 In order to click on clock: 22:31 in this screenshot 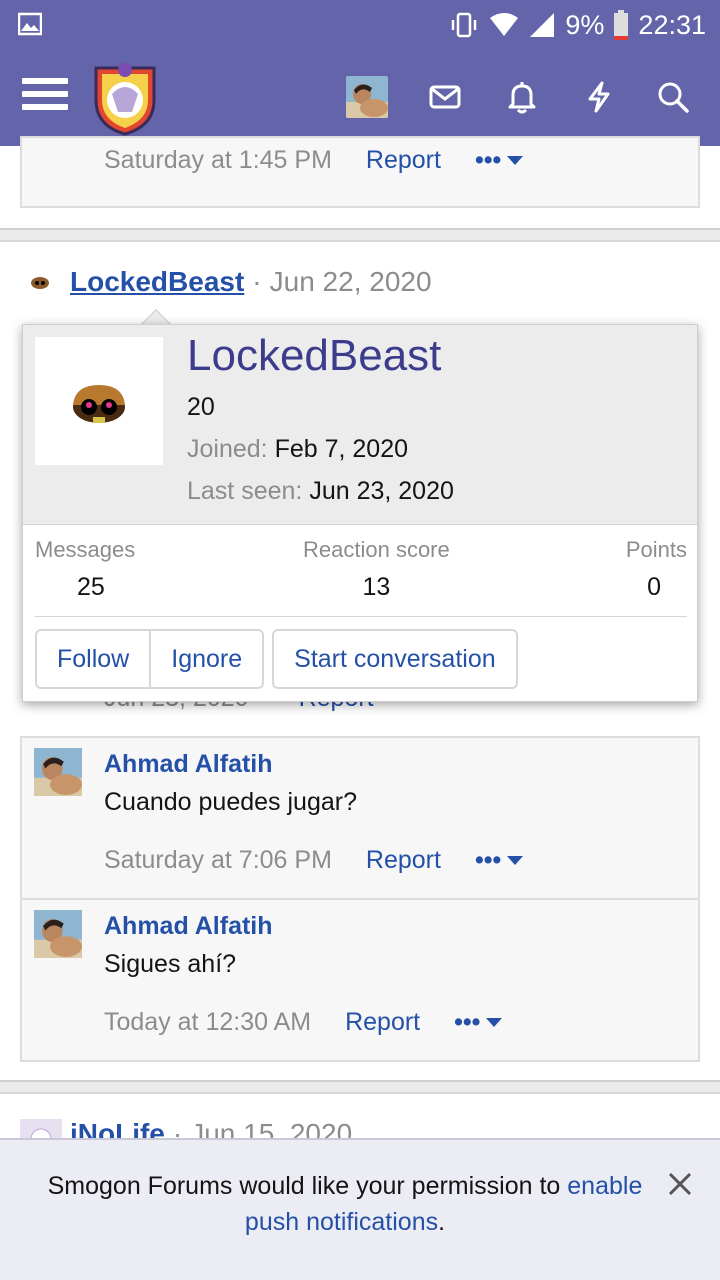, I will do `click(672, 24)`.